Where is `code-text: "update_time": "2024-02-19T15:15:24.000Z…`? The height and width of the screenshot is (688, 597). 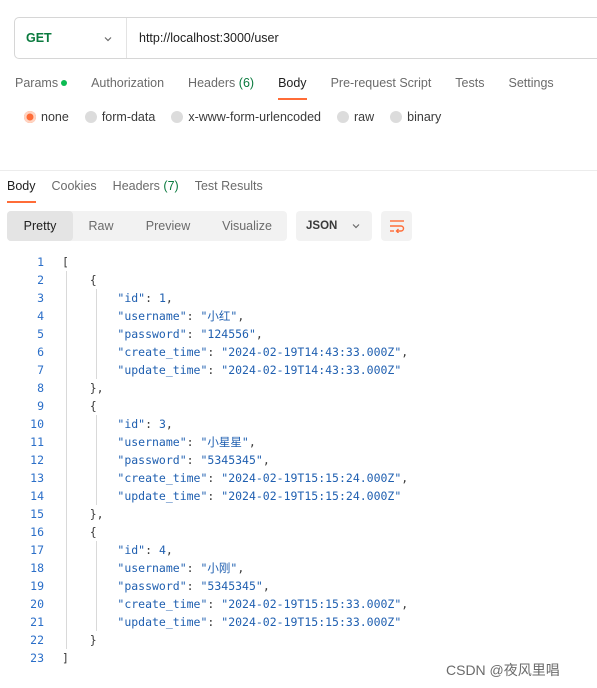
code-text: "update_time": "2024-02-19T15:15:24.000Z… is located at coordinates (259, 496).